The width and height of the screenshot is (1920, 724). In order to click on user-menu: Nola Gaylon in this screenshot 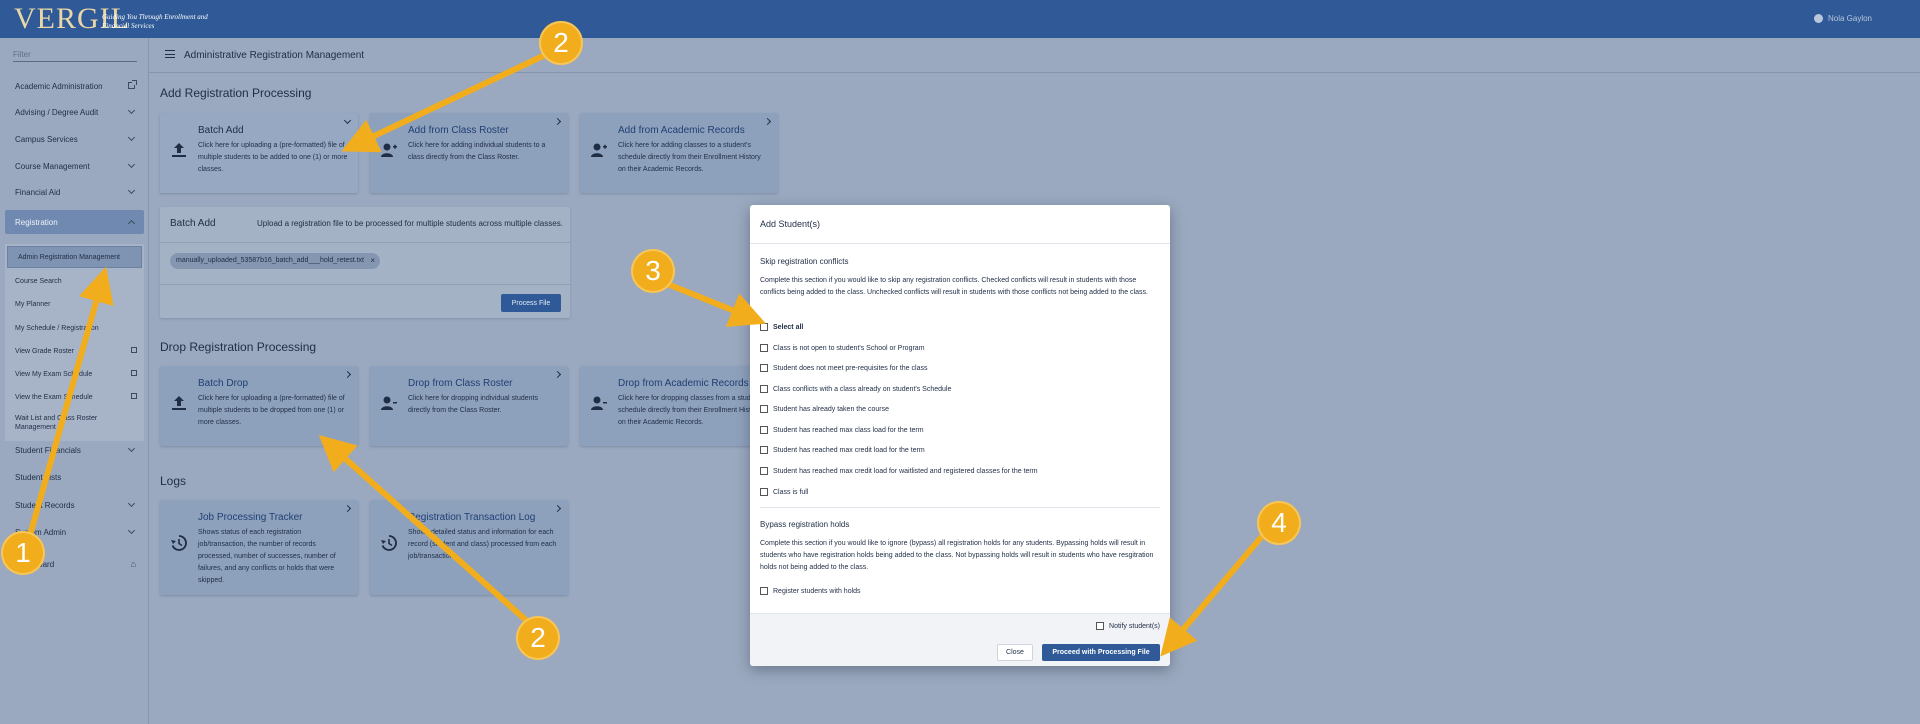, I will do `click(1842, 18)`.